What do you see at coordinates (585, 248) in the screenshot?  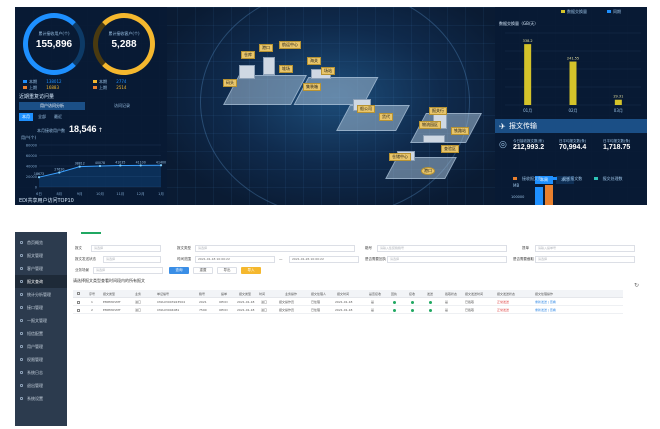 I see `filter-input: 请输入提单号` at bounding box center [585, 248].